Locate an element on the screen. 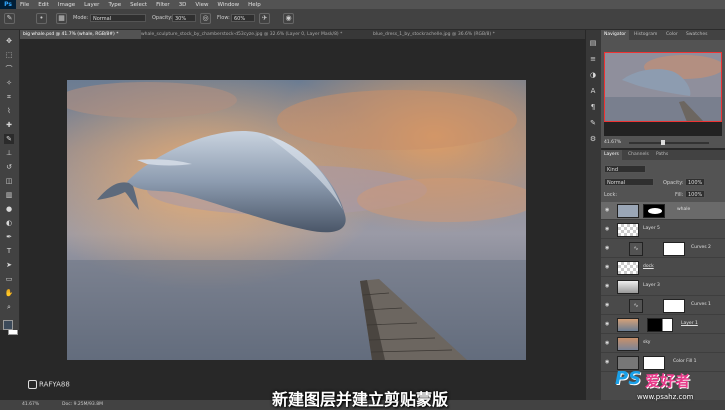  layer-row-sky: ◉ sky is located at coordinates (663, 344).